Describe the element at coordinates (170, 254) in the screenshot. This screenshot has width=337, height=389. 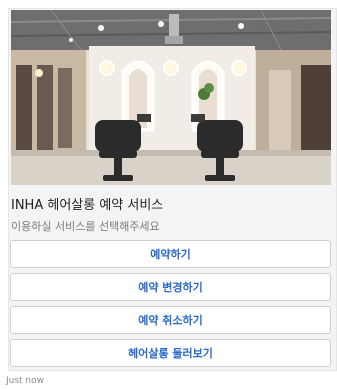
I see `reserve-button: 예약하기` at that location.